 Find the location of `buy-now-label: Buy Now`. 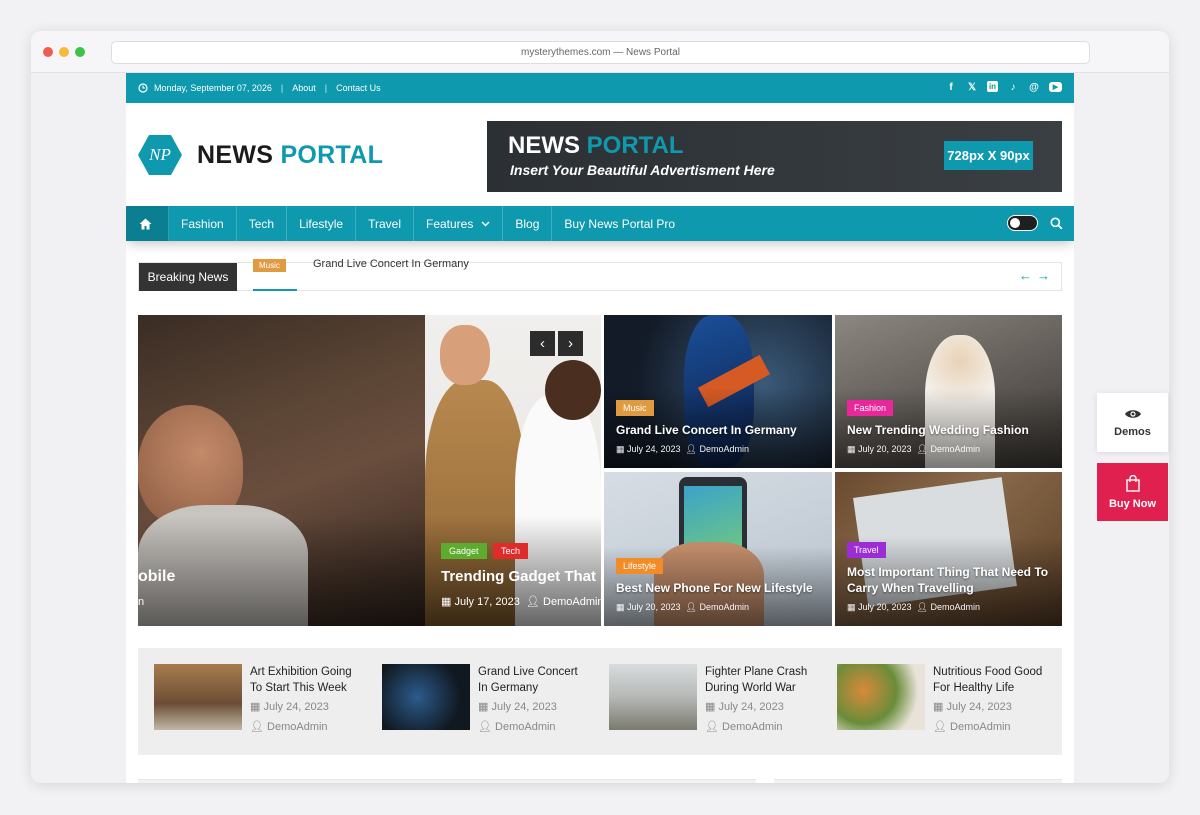

buy-now-label: Buy Now is located at coordinates (1132, 503).